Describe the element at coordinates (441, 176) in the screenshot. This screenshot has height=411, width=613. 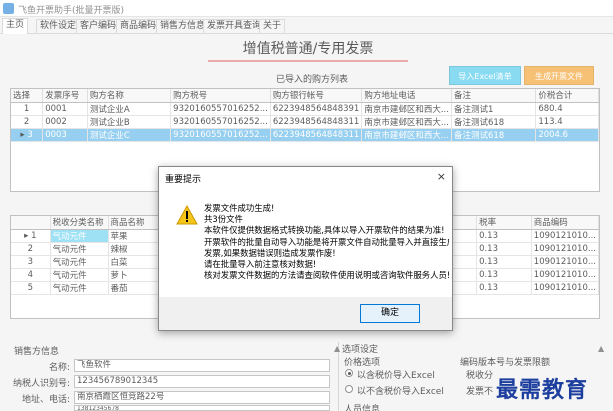
I see `close-icon: ×` at that location.